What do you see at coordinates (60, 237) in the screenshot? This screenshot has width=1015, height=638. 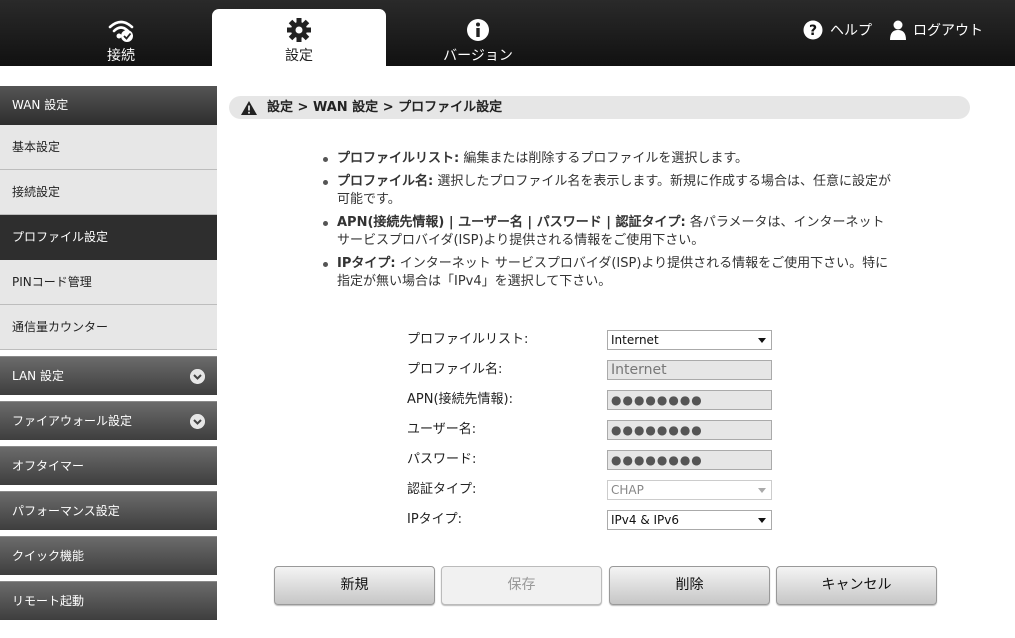 I see `sidebar-item-label: プロファイル設定` at bounding box center [60, 237].